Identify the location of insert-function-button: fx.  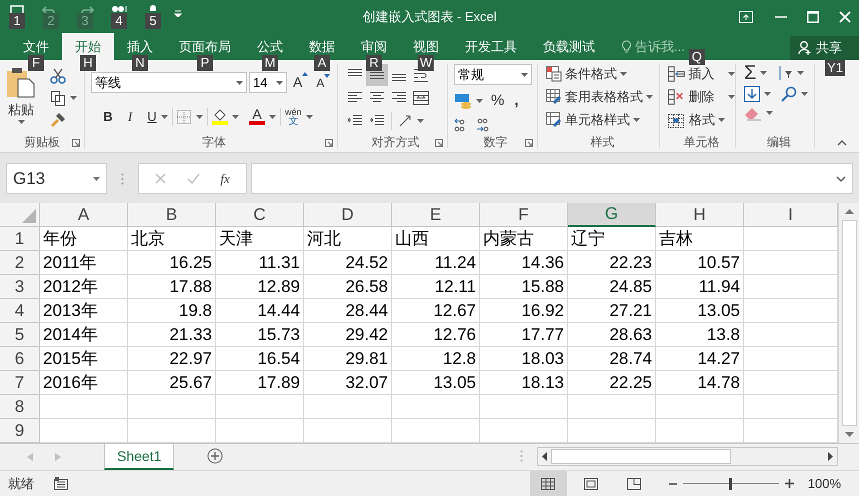
(225, 178).